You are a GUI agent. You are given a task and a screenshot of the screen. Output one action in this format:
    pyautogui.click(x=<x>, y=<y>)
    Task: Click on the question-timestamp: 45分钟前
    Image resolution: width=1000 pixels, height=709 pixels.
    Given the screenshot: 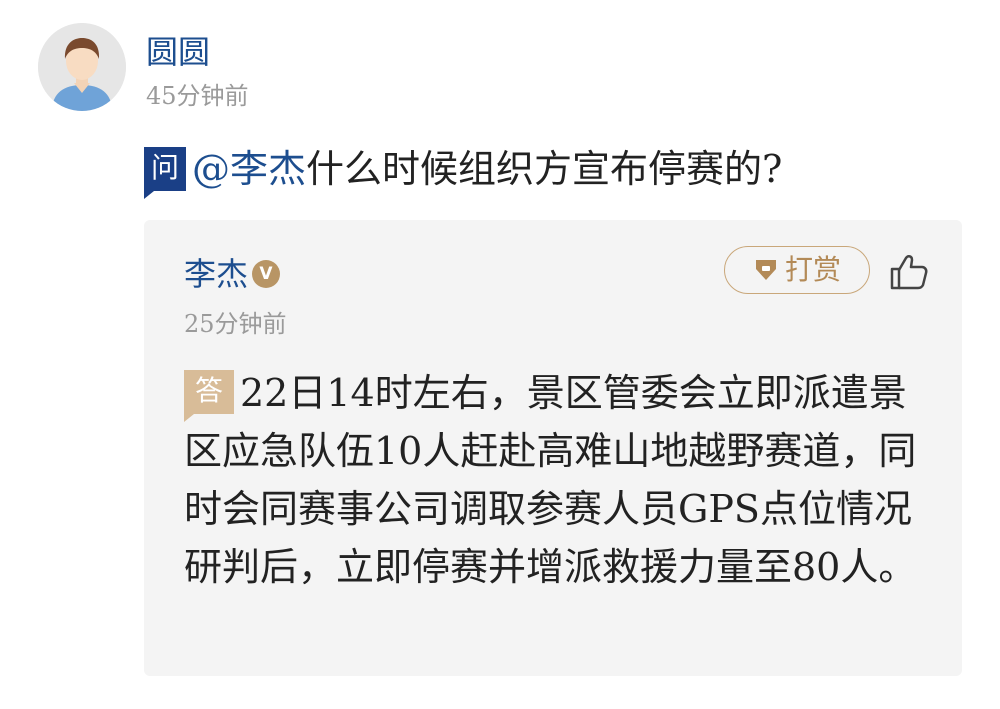 What is the action you would take?
    pyautogui.click(x=197, y=96)
    